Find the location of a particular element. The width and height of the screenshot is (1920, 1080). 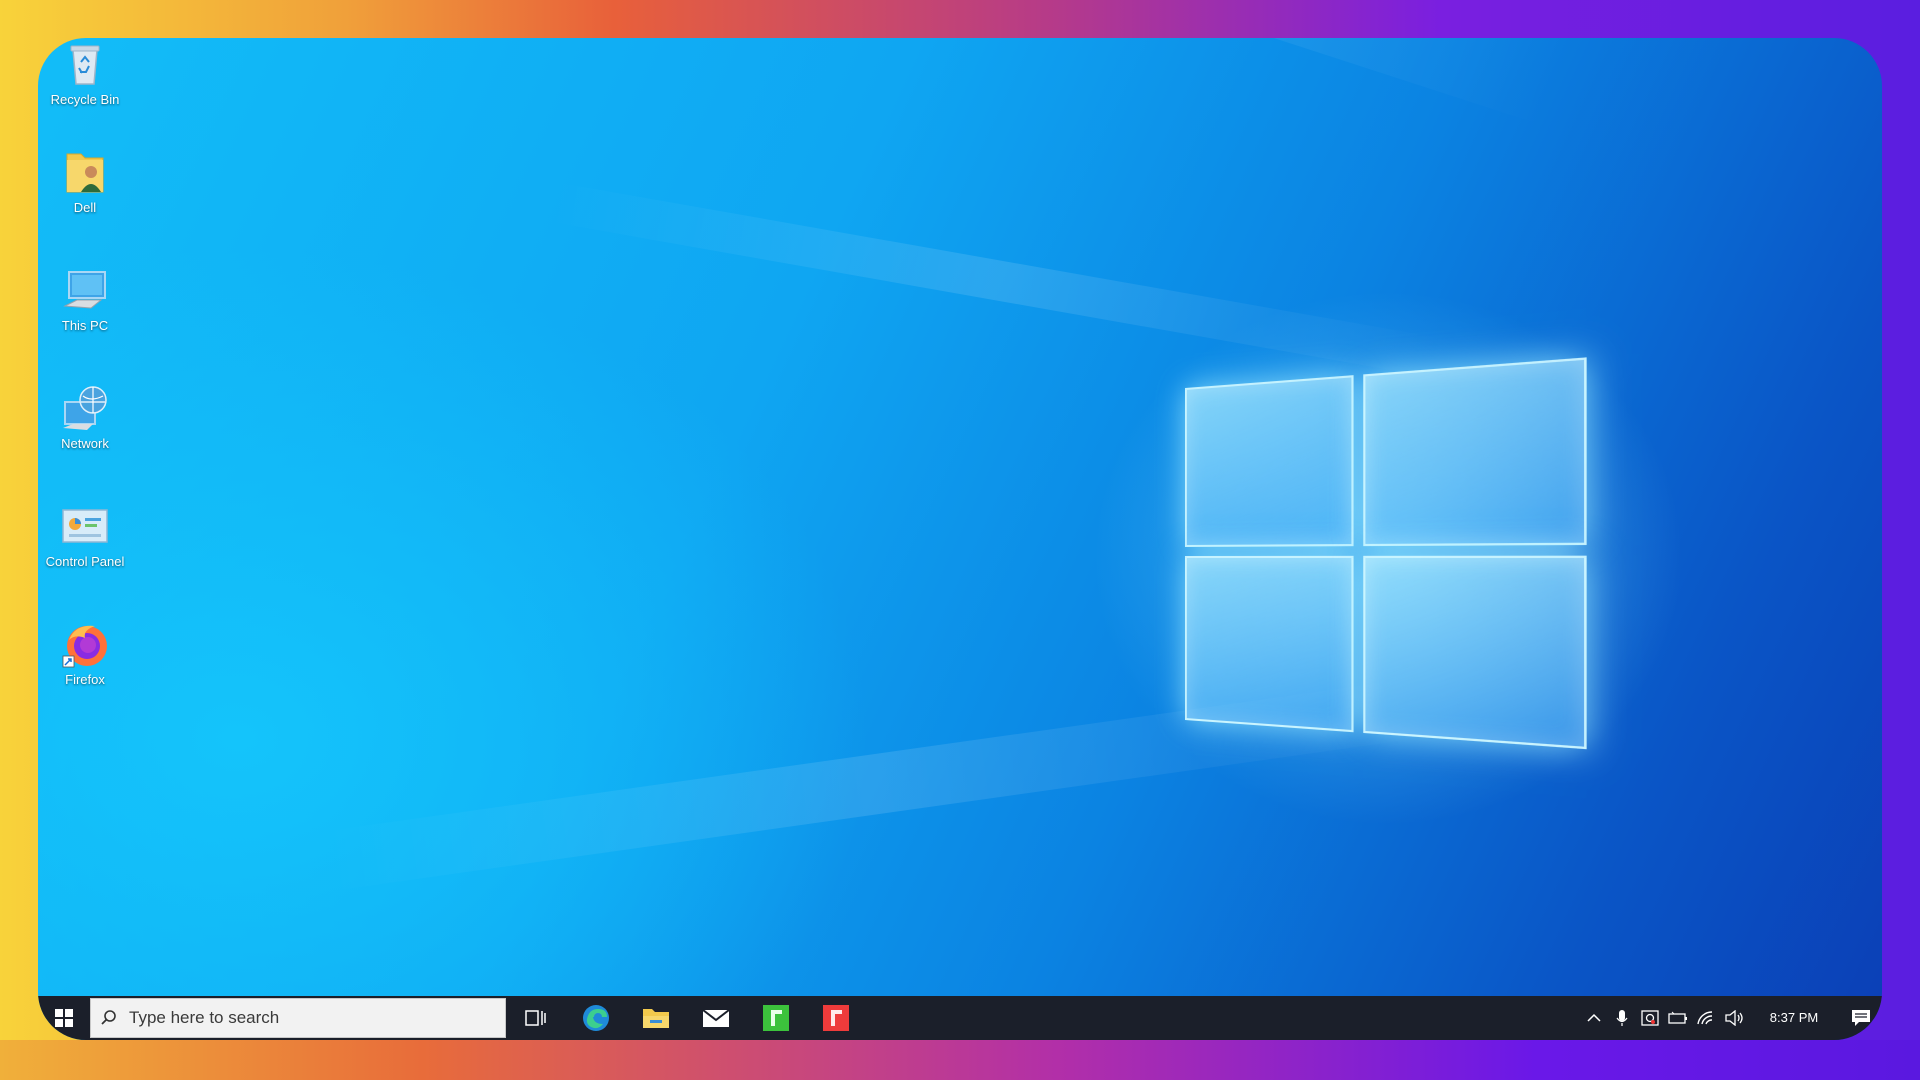

edge-button is located at coordinates (596, 1018).